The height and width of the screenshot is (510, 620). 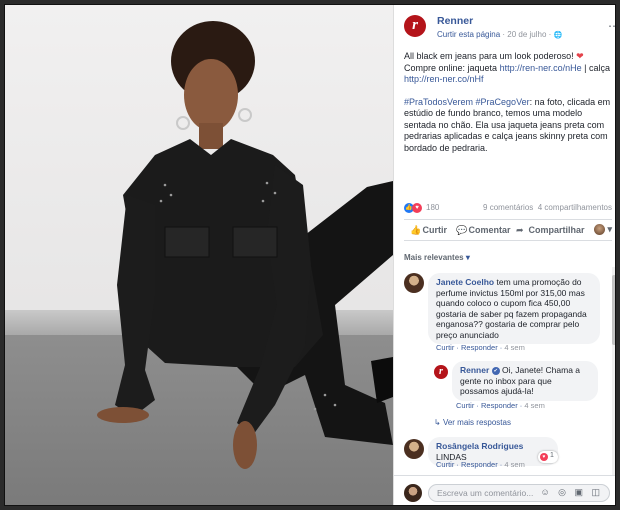 I want to click on comment-sort-label: Mais relevantes, so click(x=434, y=257).